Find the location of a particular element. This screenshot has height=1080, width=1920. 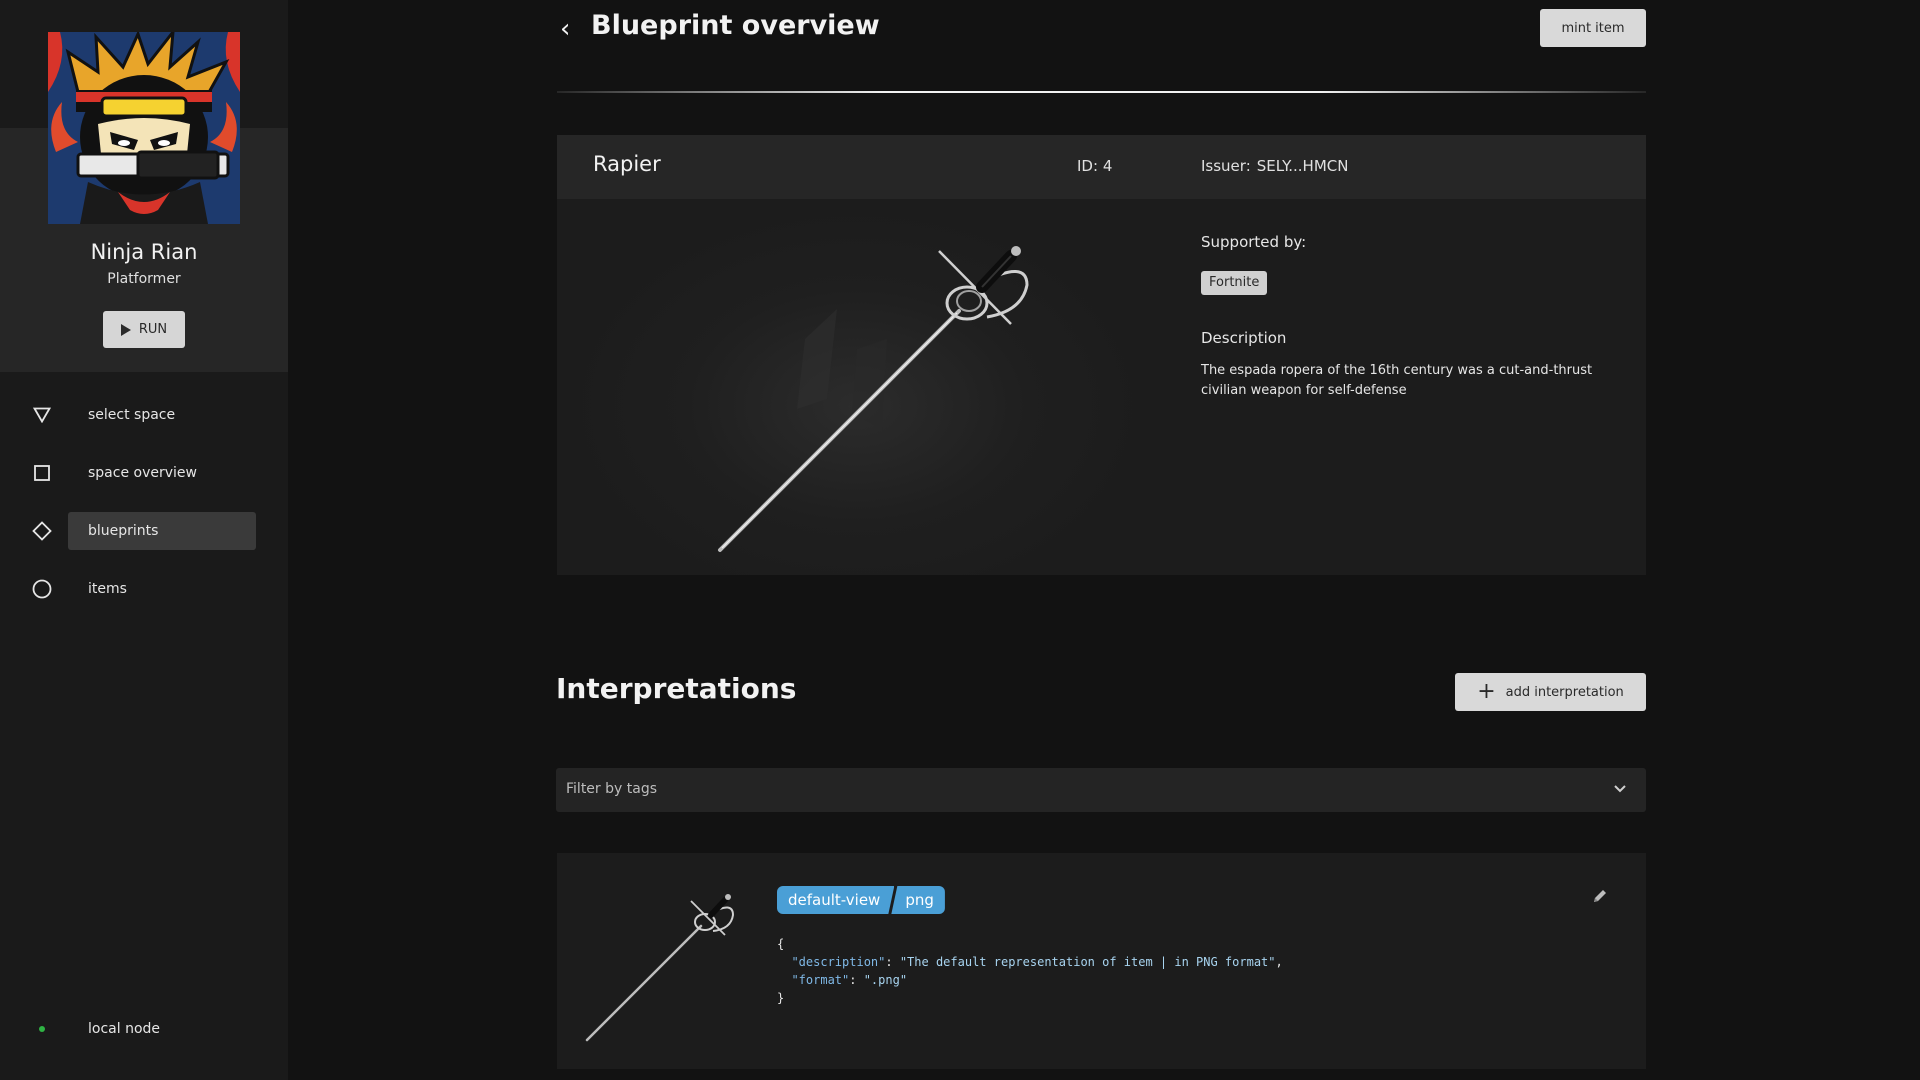

add-interpretation-button: + add interpretation is located at coordinates (1550, 692).